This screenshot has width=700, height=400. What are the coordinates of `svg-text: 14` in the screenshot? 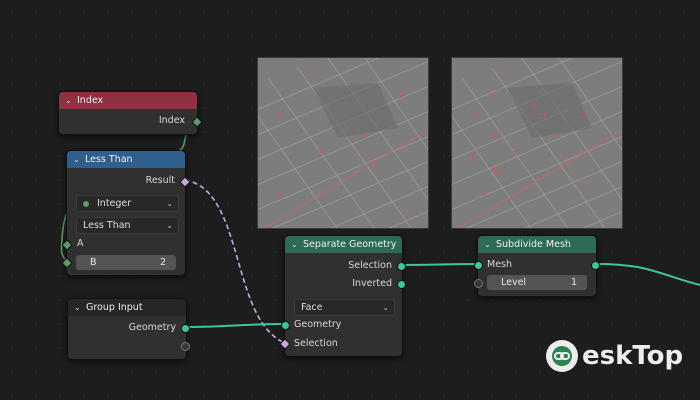 It's located at (496, 136).